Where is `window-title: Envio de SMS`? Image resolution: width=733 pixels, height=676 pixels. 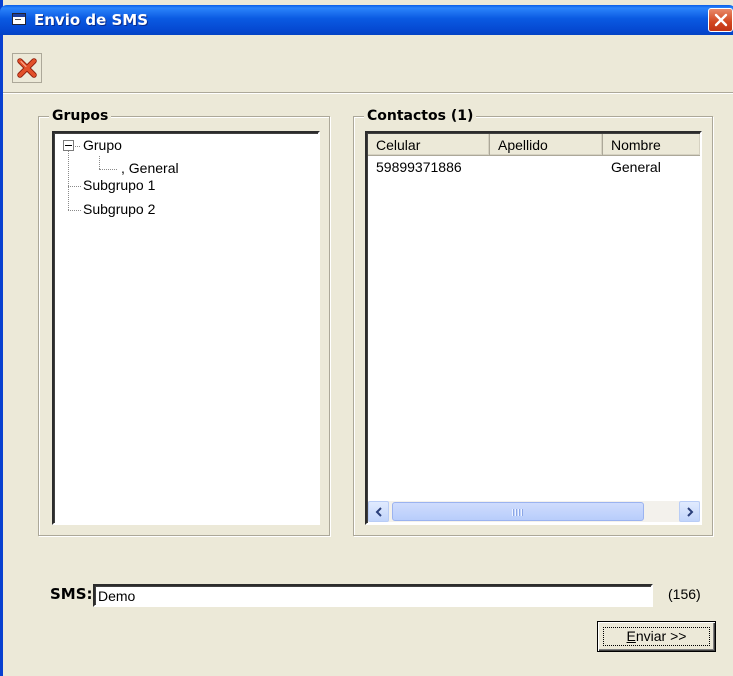 window-title: Envio de SMS is located at coordinates (91, 20).